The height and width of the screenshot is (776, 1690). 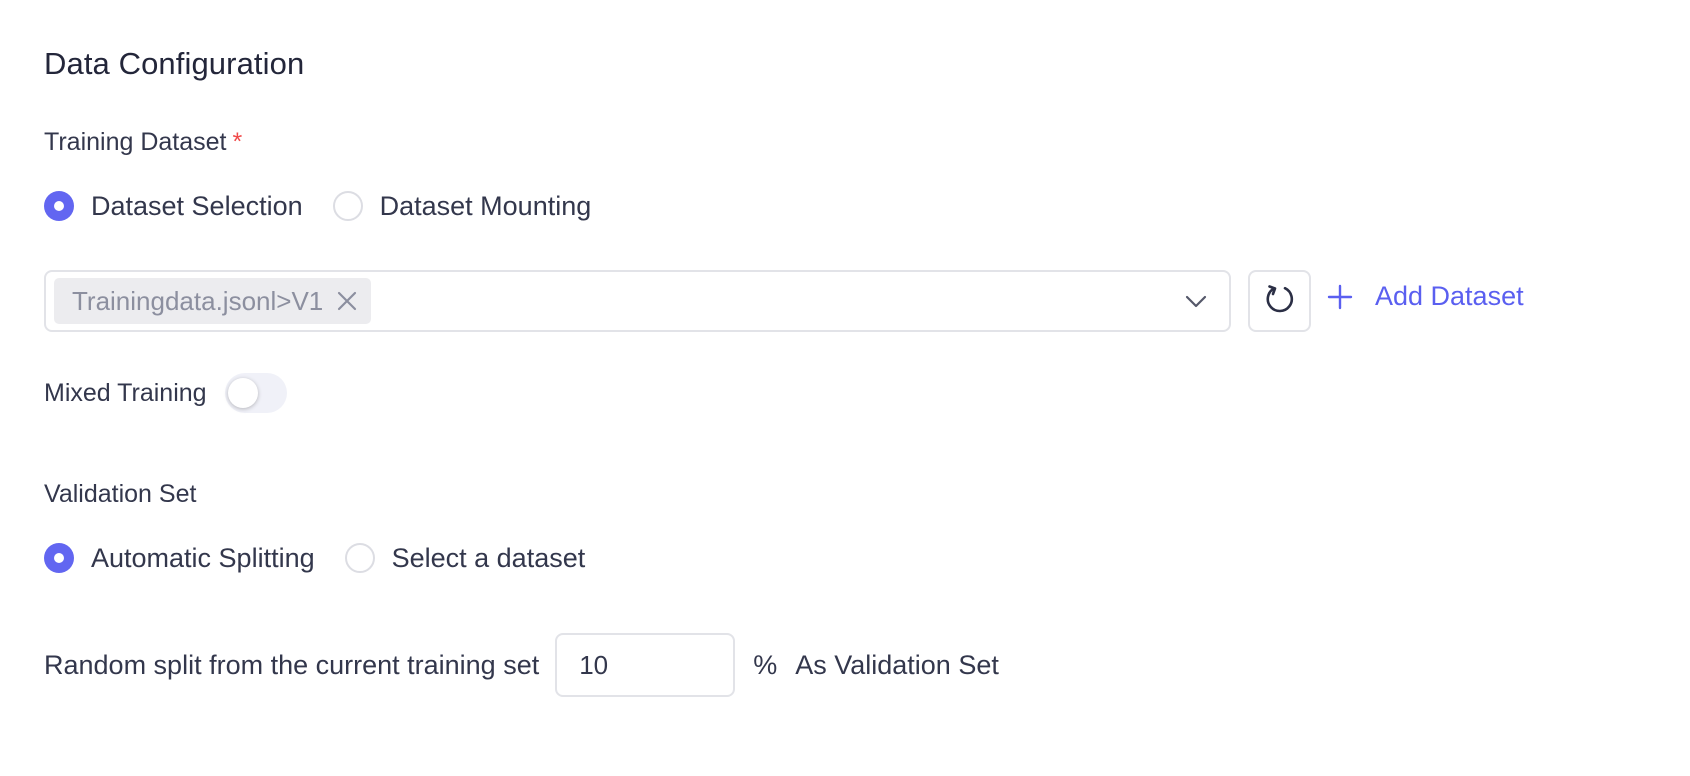 What do you see at coordinates (347, 301) in the screenshot?
I see `close-icon` at bounding box center [347, 301].